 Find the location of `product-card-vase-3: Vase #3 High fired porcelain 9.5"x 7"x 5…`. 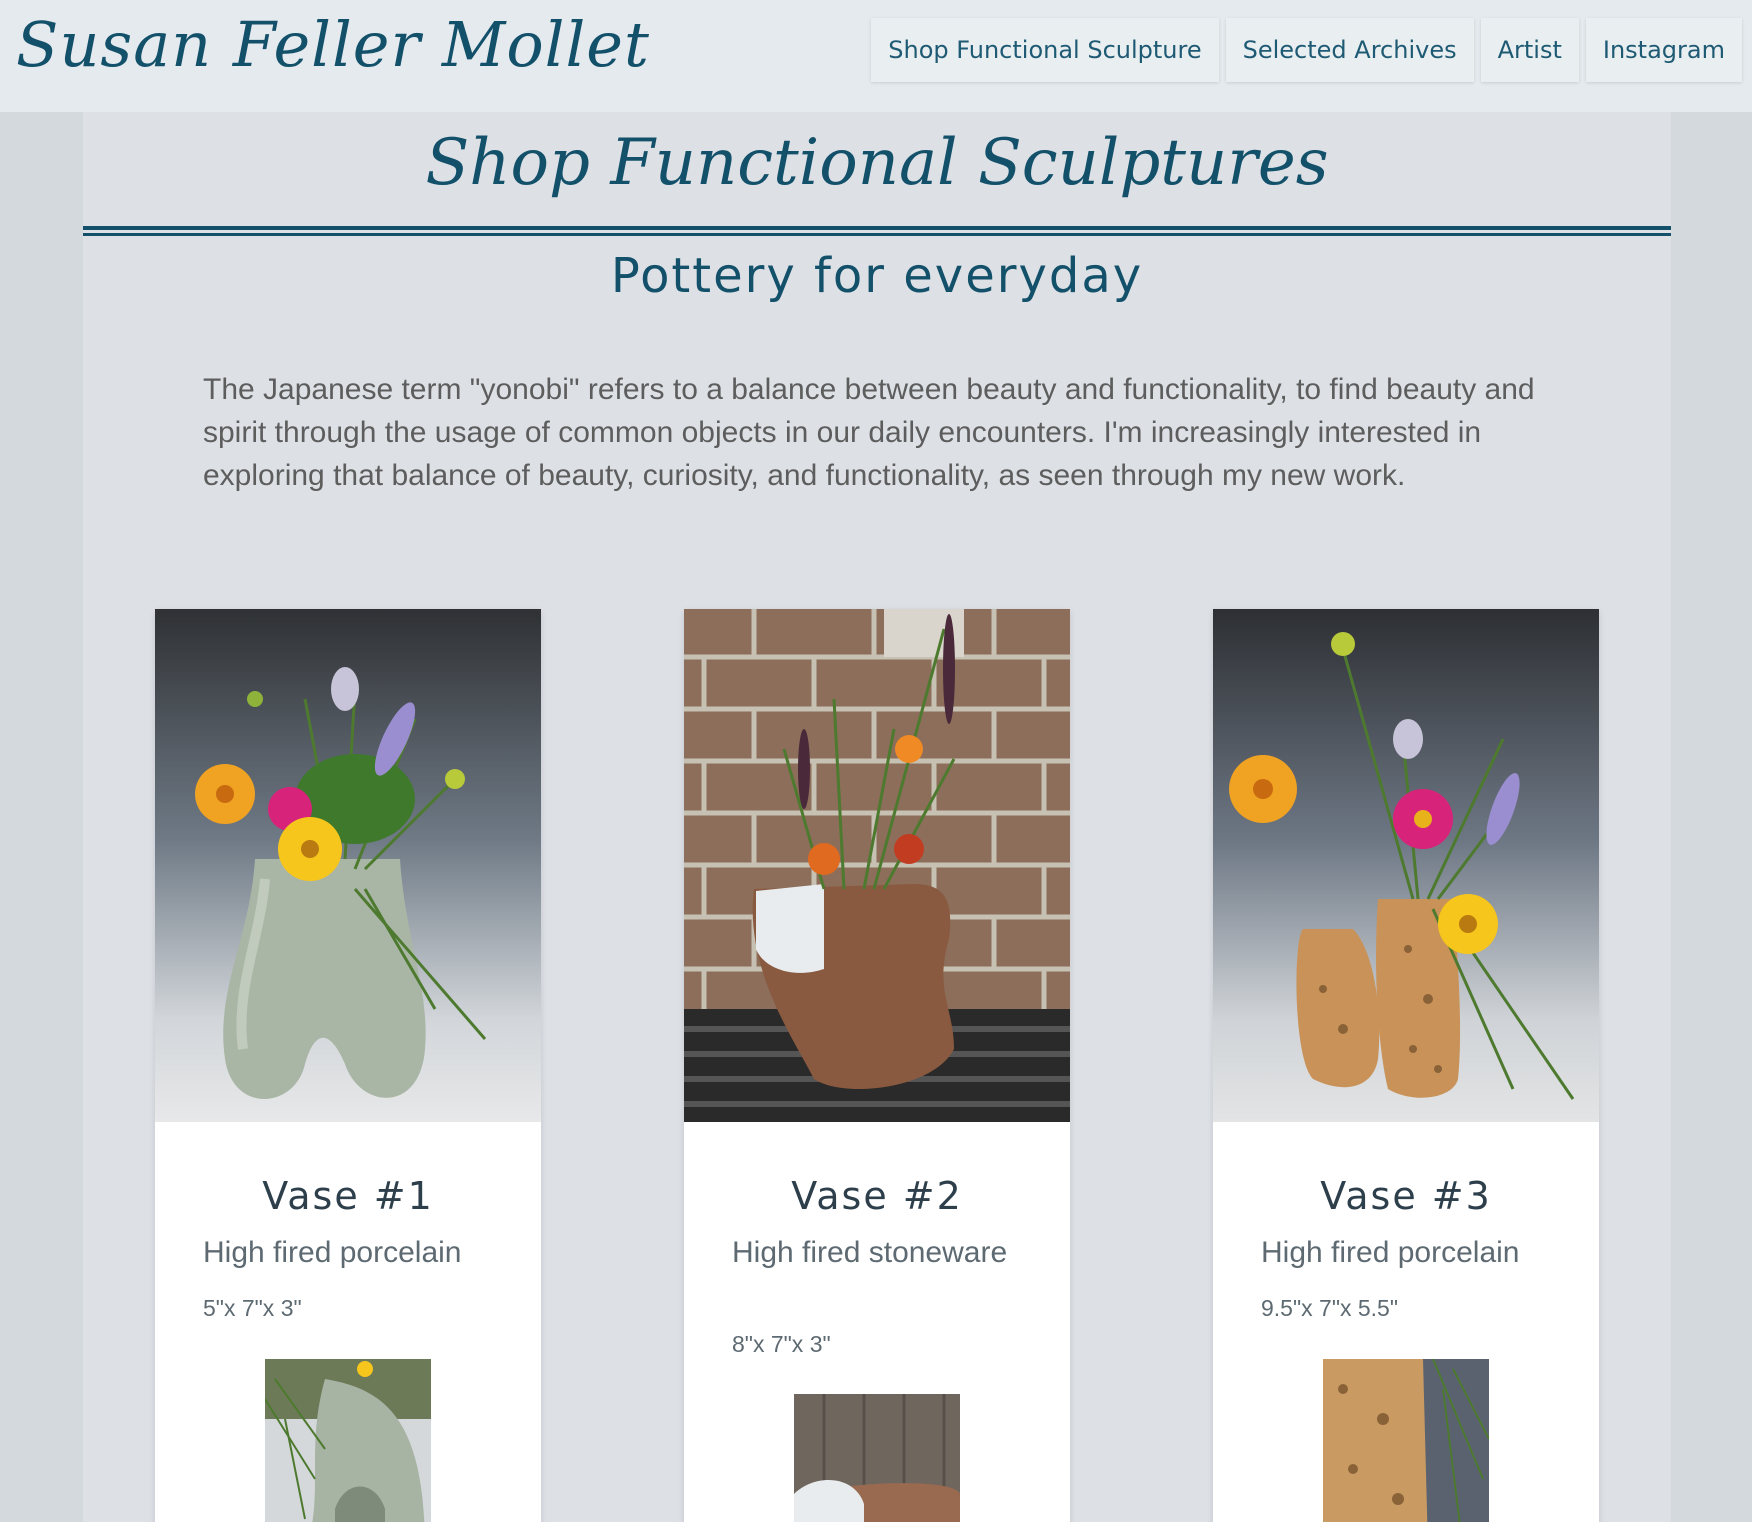

product-card-vase-3: Vase #3 High fired porcelain 9.5"x 7"x 5… is located at coordinates (1406, 1065).